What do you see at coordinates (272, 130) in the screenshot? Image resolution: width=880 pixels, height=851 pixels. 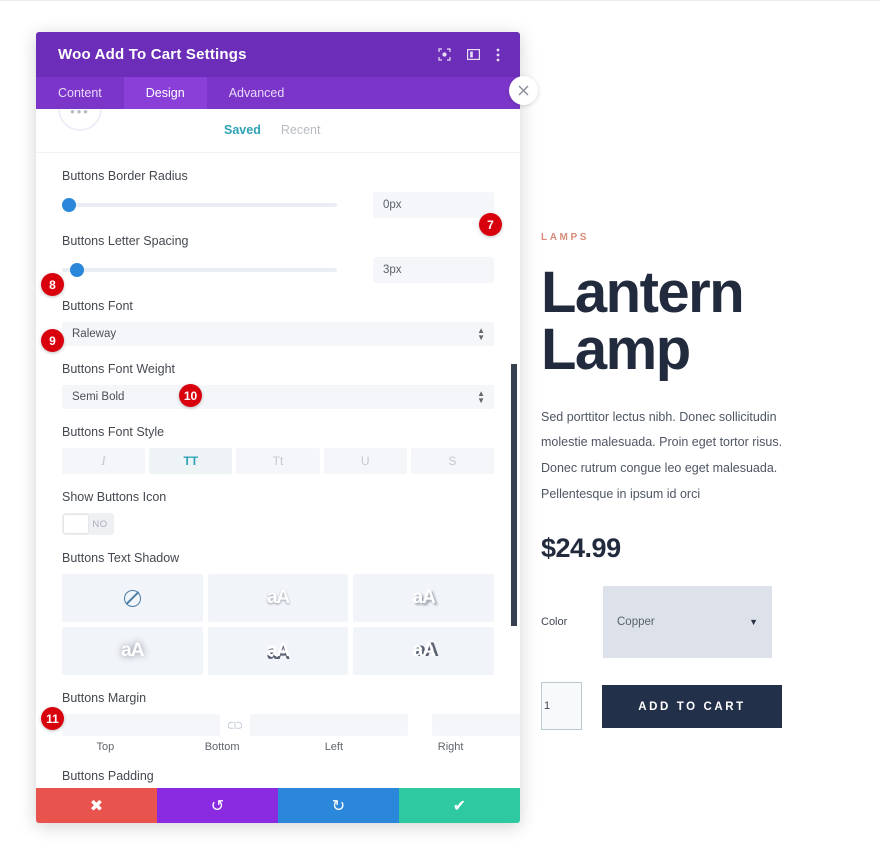 I see `preset-tabs: Saved Recent` at bounding box center [272, 130].